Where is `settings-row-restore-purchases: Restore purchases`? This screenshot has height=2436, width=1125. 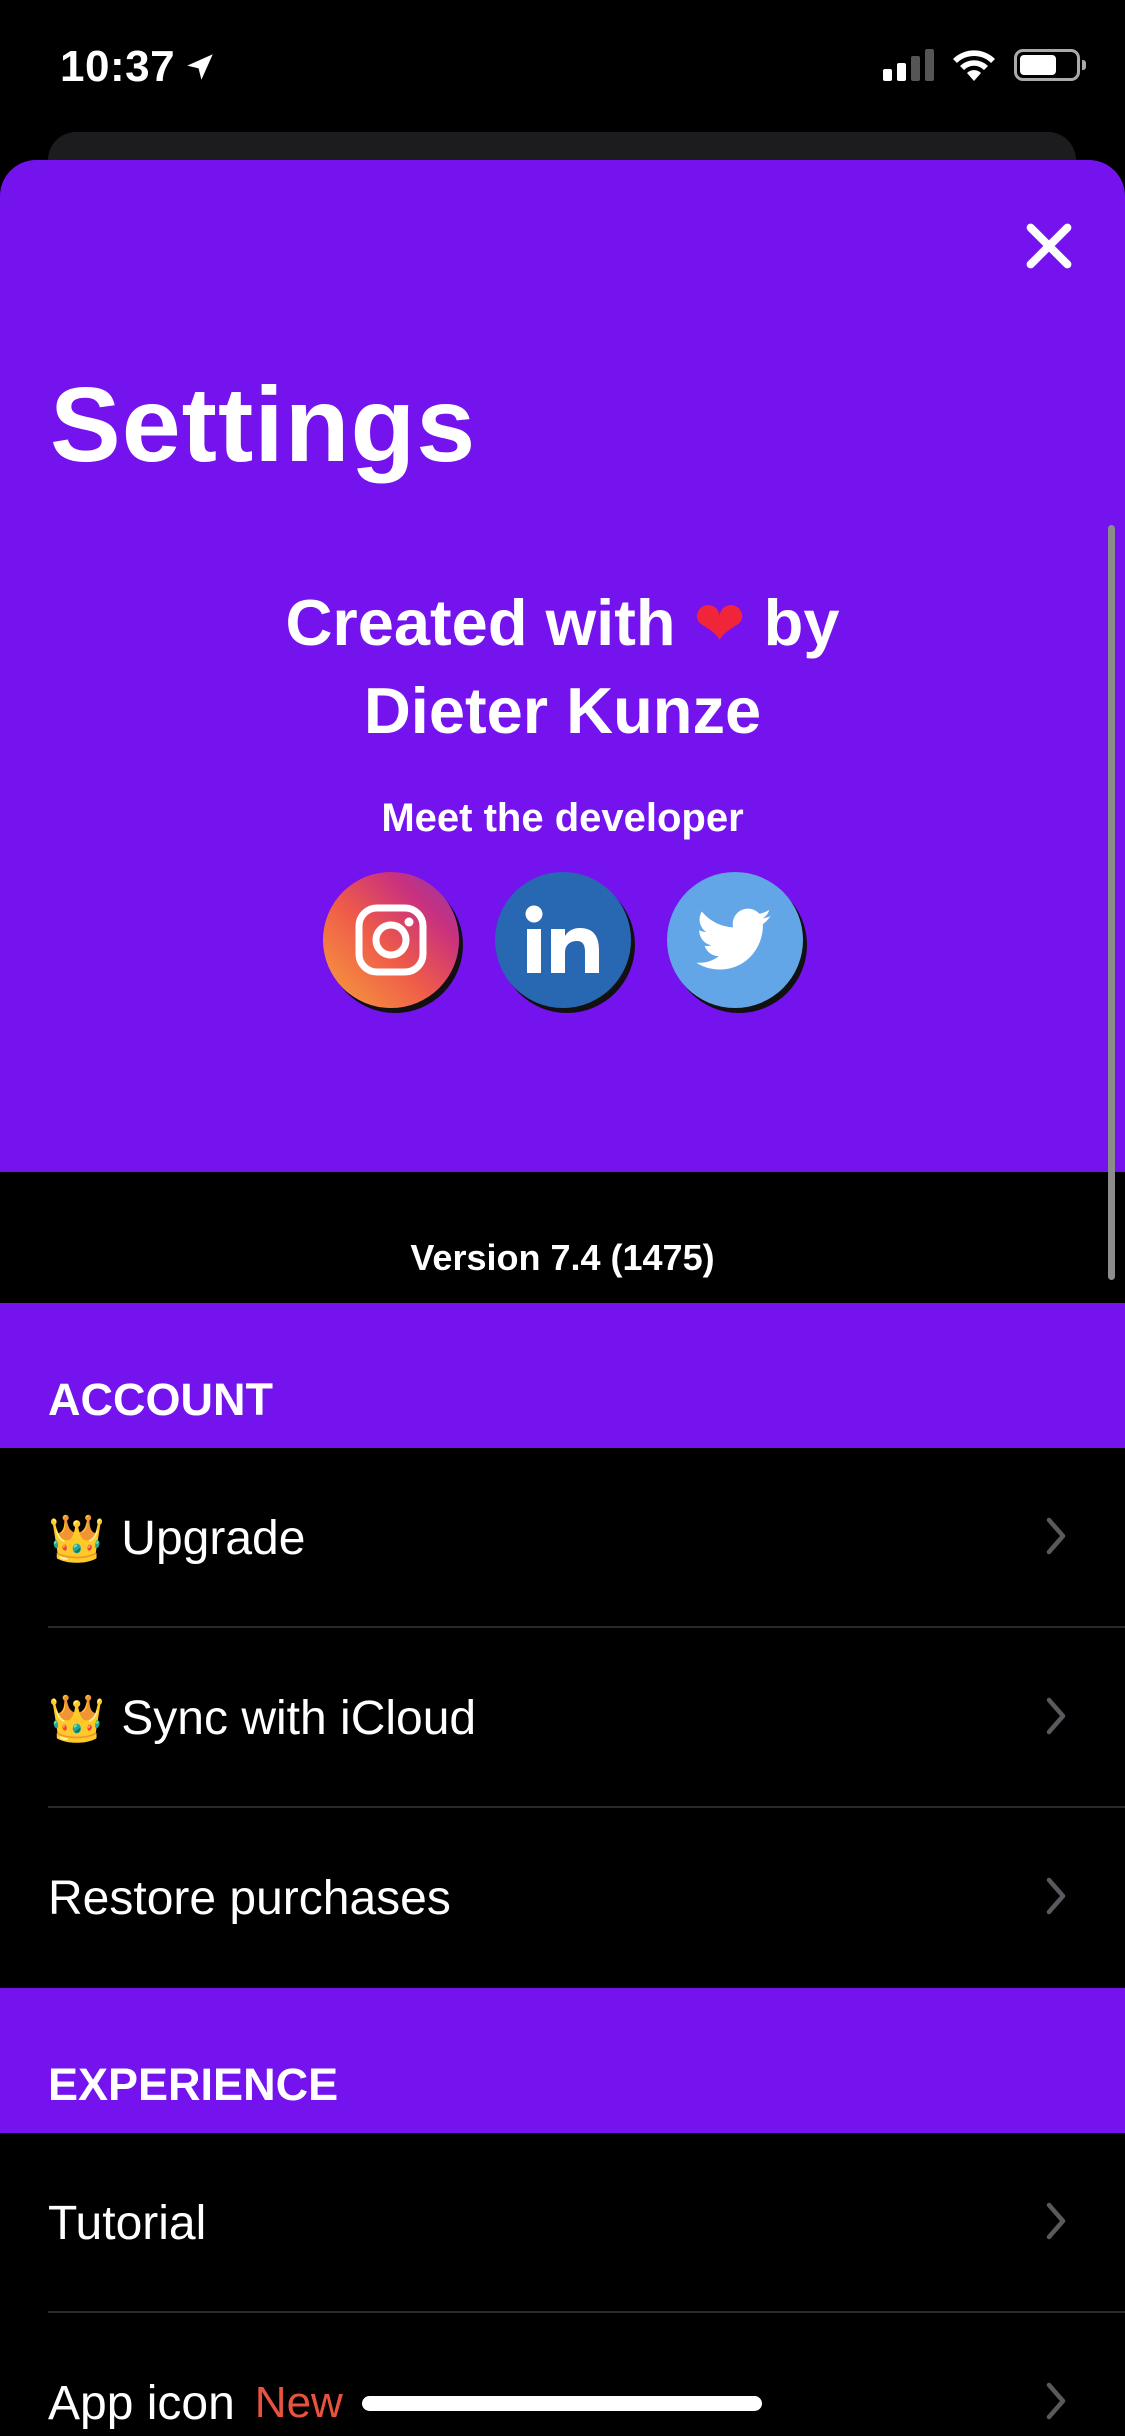
settings-row-restore-purchases: Restore purchases is located at coordinates (562, 1898).